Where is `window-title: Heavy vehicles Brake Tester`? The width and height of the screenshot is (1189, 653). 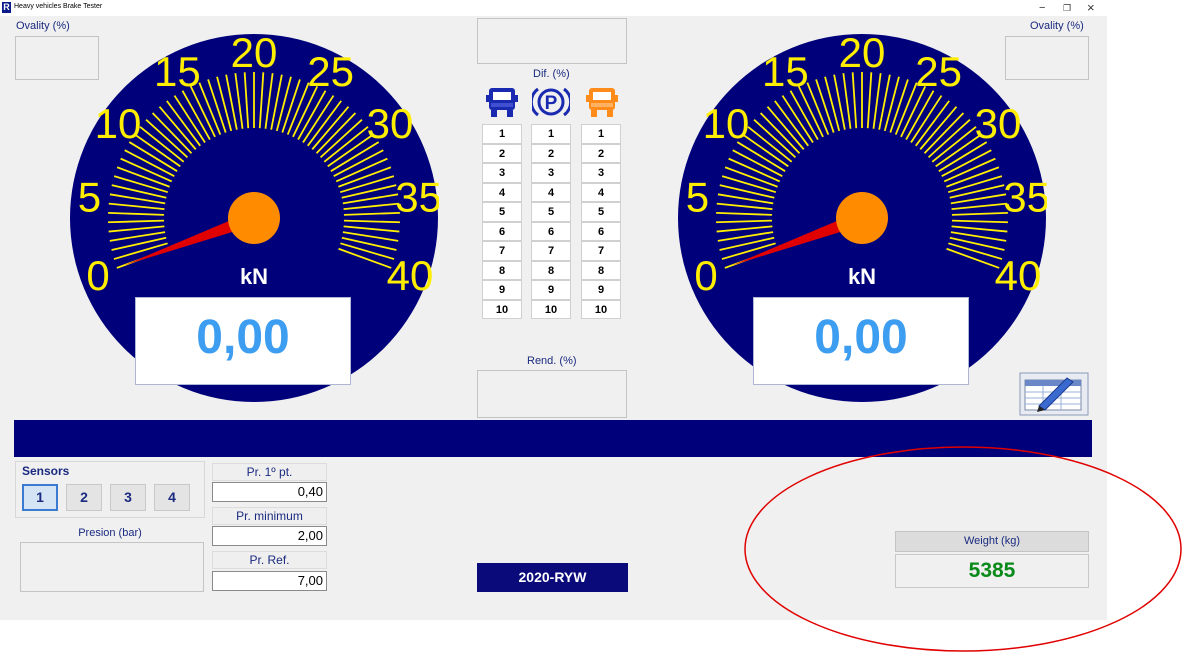
window-title: Heavy vehicles Brake Tester is located at coordinates (58, 6).